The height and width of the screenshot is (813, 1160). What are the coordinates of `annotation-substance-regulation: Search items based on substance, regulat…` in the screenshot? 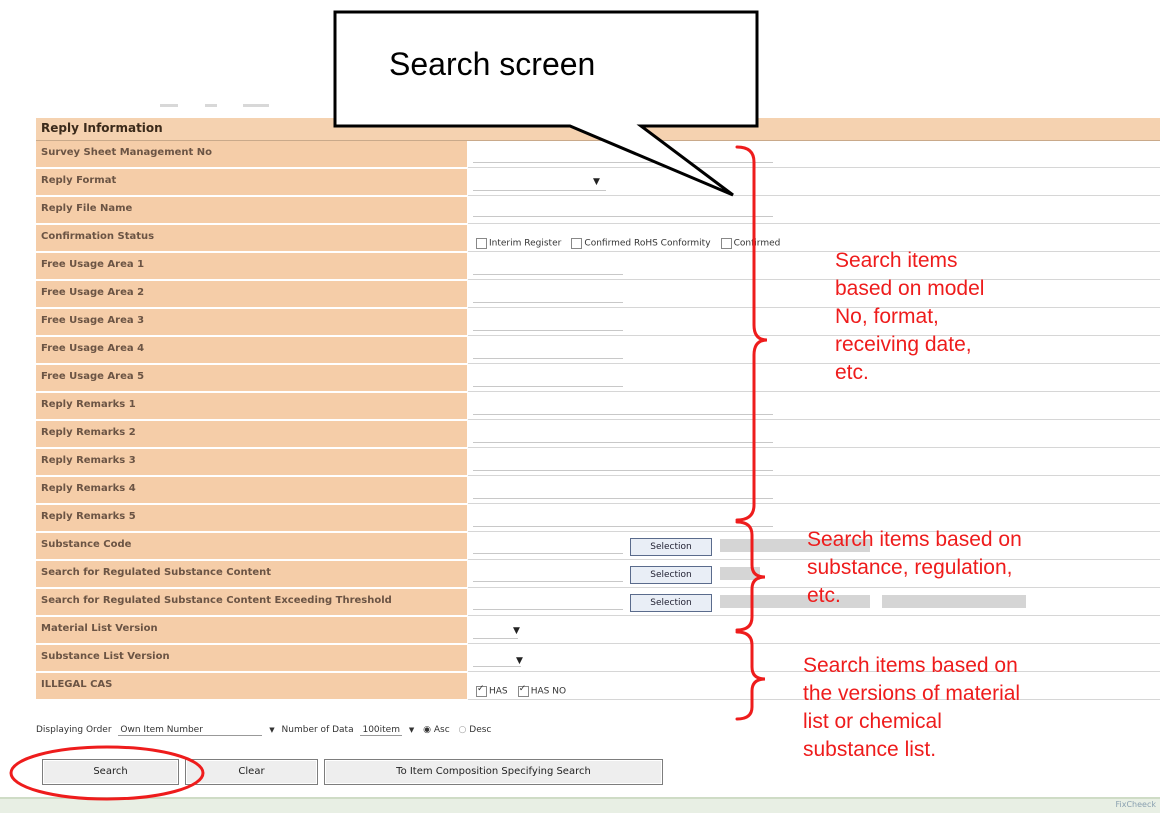 It's located at (914, 567).